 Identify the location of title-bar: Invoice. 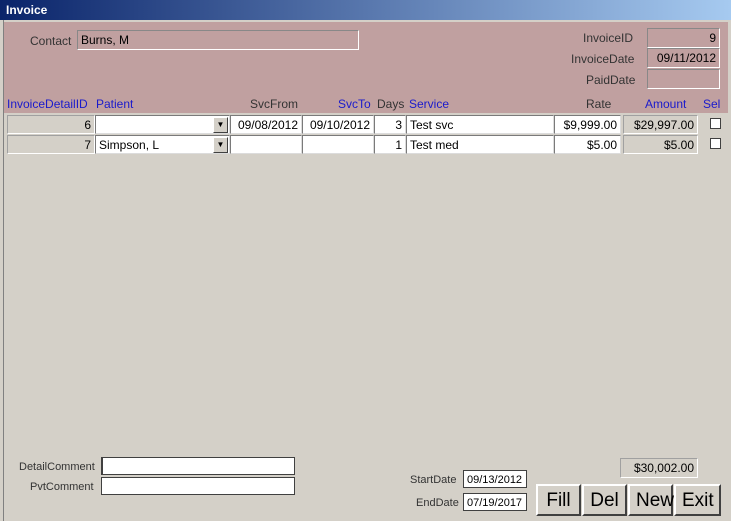
(365, 10).